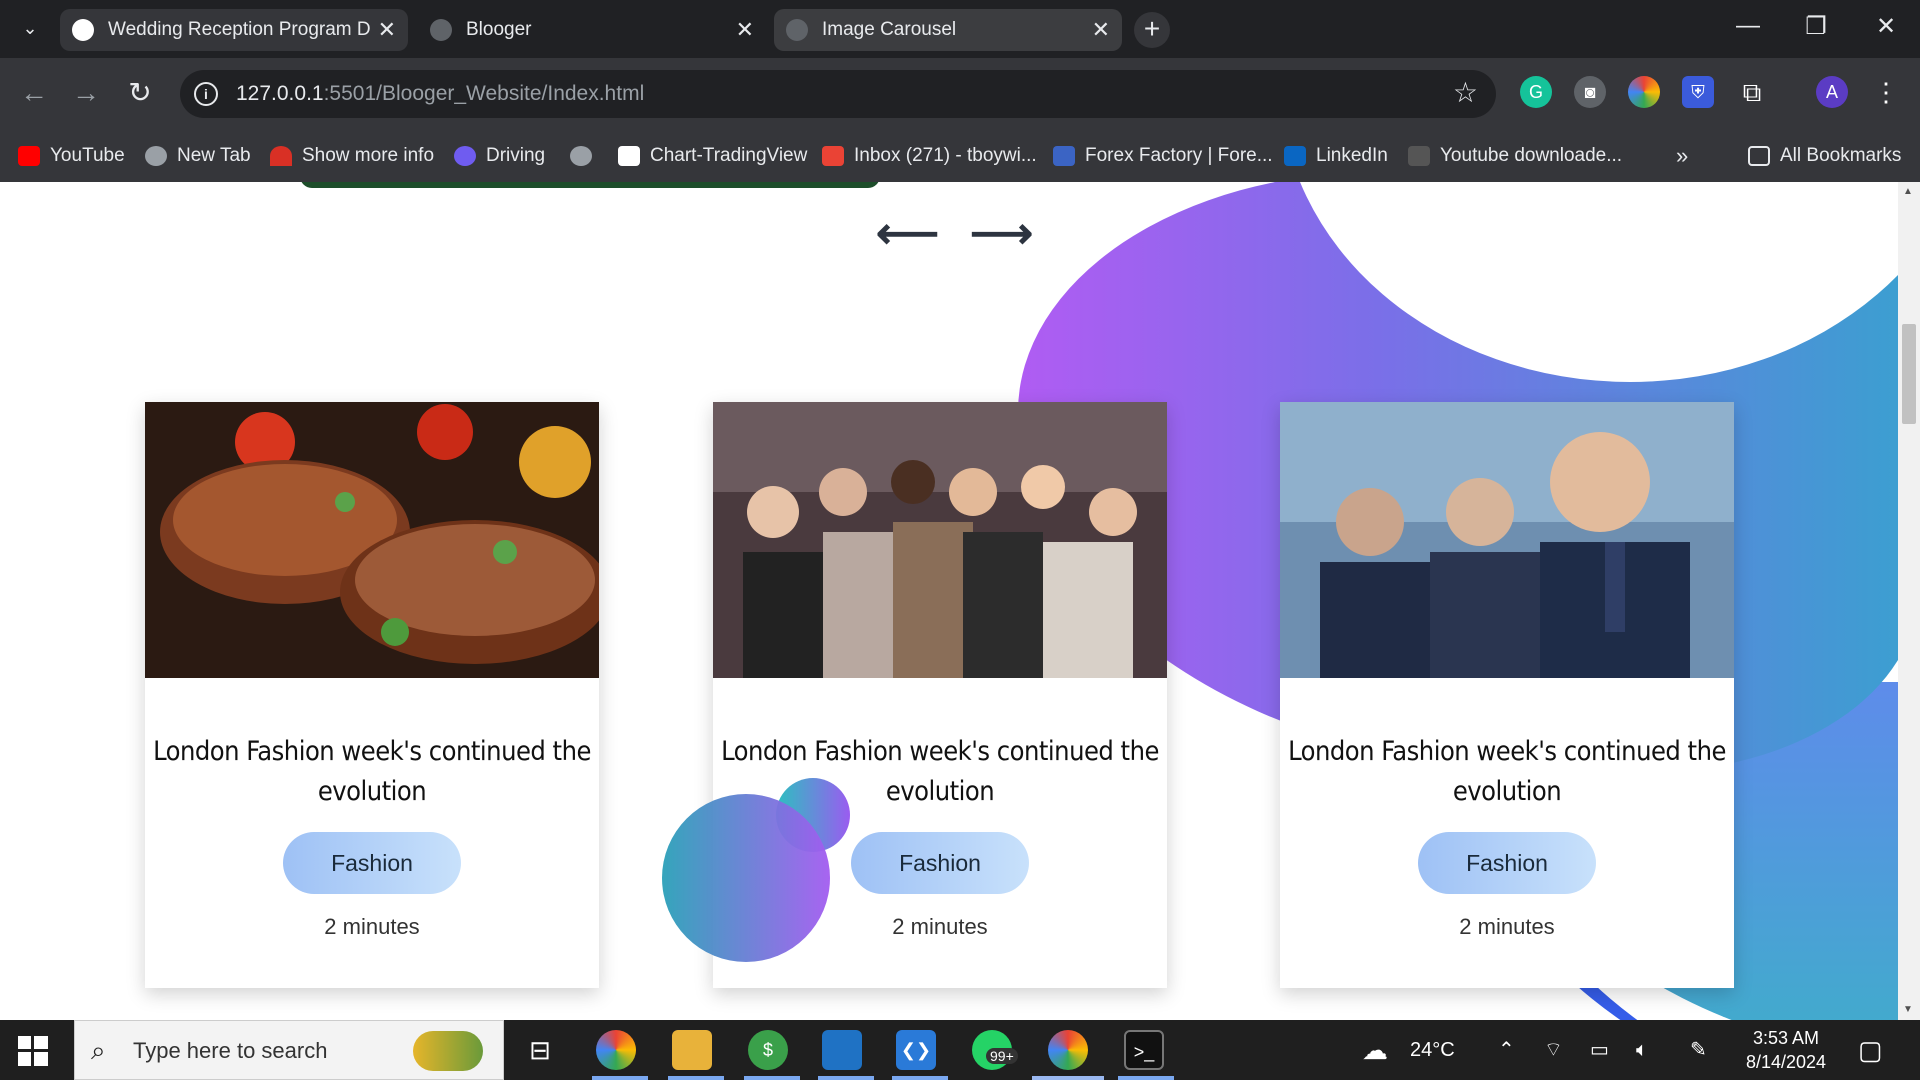 Image resolution: width=1920 pixels, height=1081 pixels. What do you see at coordinates (448, 1051) in the screenshot?
I see `corn-search-highlight-icon` at bounding box center [448, 1051].